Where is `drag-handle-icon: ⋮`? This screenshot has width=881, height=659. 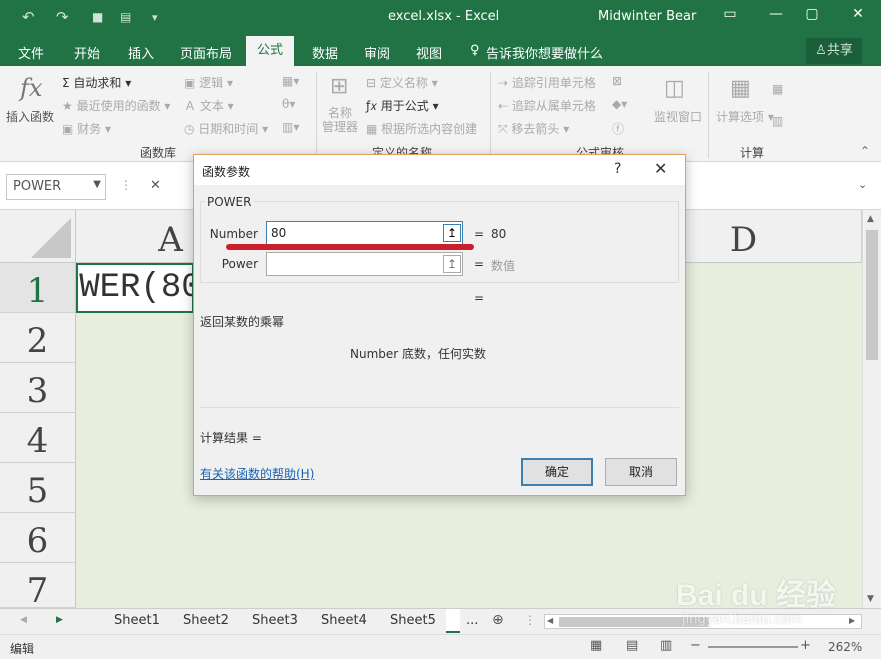
drag-handle-icon: ⋮ is located at coordinates (126, 185).